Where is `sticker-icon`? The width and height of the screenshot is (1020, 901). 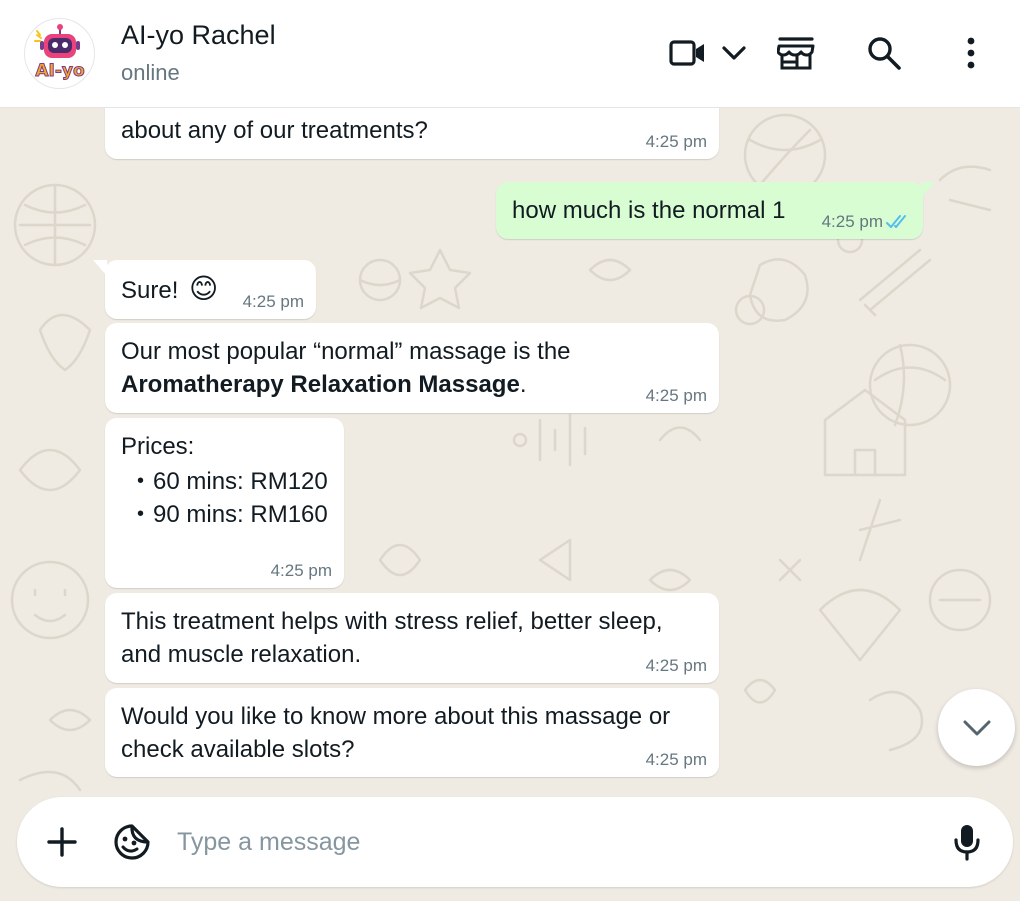
sticker-icon is located at coordinates (132, 842).